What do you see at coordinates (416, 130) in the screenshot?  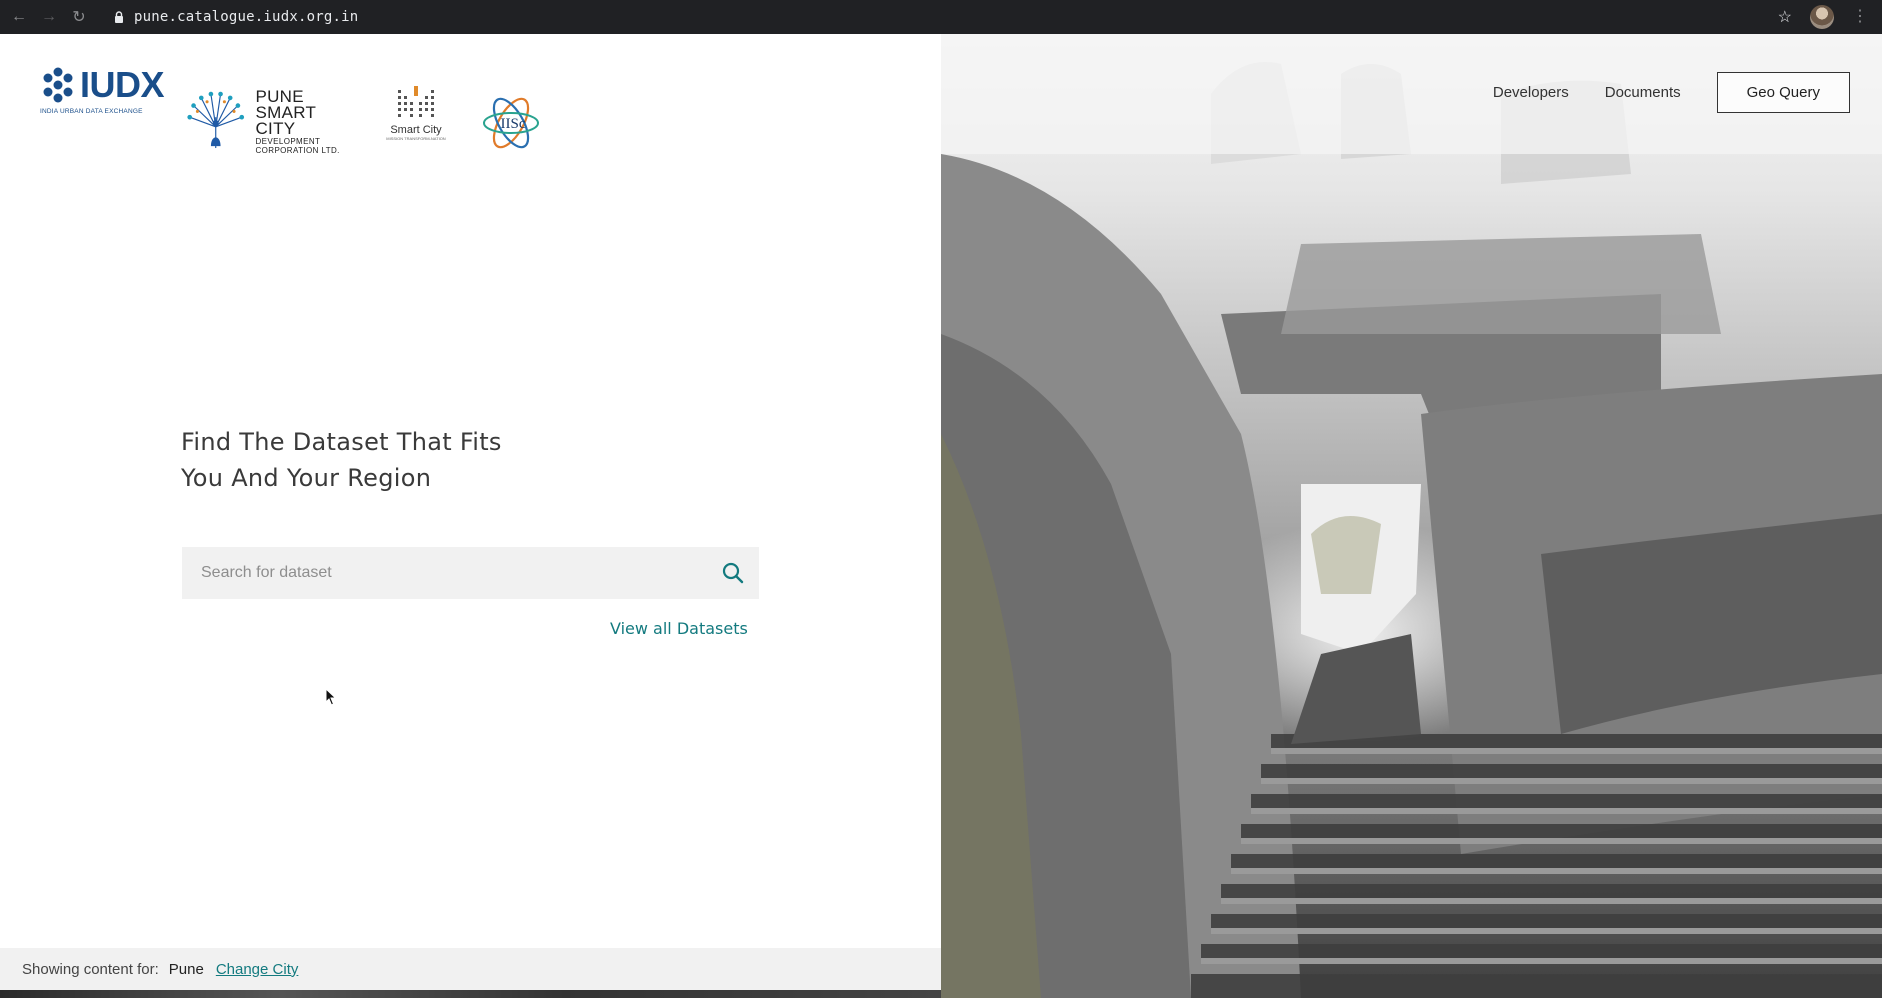 I see `smart-city-label: Smart City` at bounding box center [416, 130].